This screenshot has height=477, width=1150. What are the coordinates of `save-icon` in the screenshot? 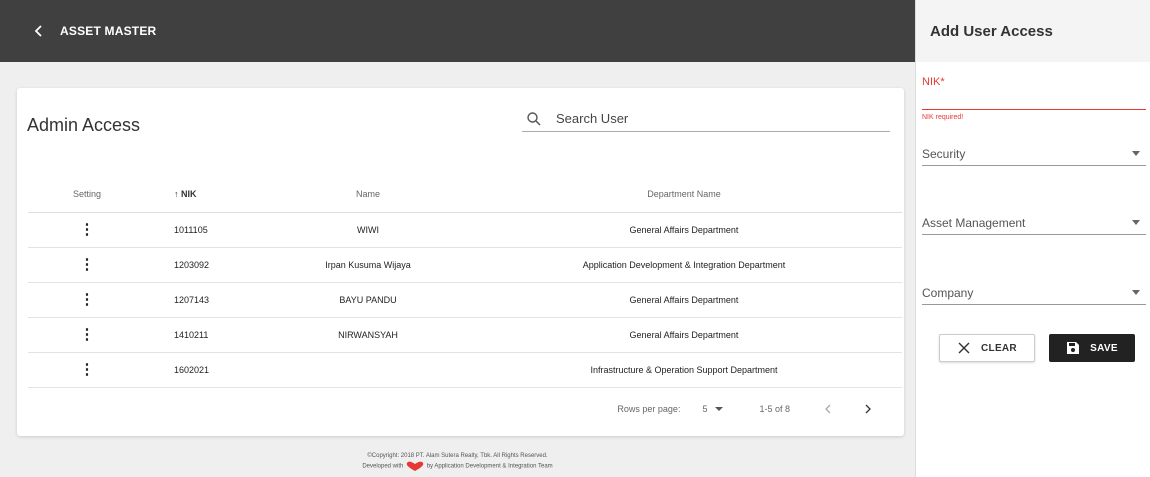 It's located at (1073, 348).